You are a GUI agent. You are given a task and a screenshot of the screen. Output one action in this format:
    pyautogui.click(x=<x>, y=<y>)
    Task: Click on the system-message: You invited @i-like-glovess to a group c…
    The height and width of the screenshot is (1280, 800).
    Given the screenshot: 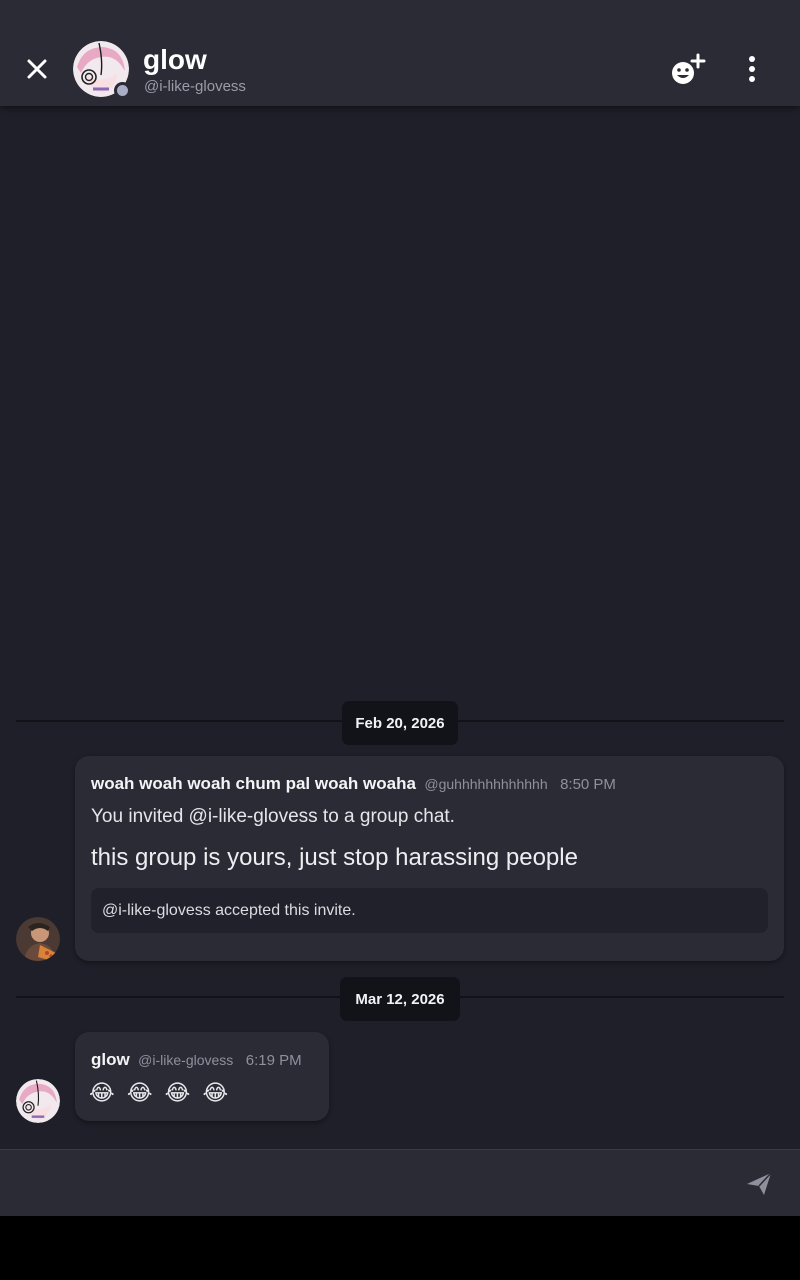 What is the action you would take?
    pyautogui.click(x=273, y=816)
    